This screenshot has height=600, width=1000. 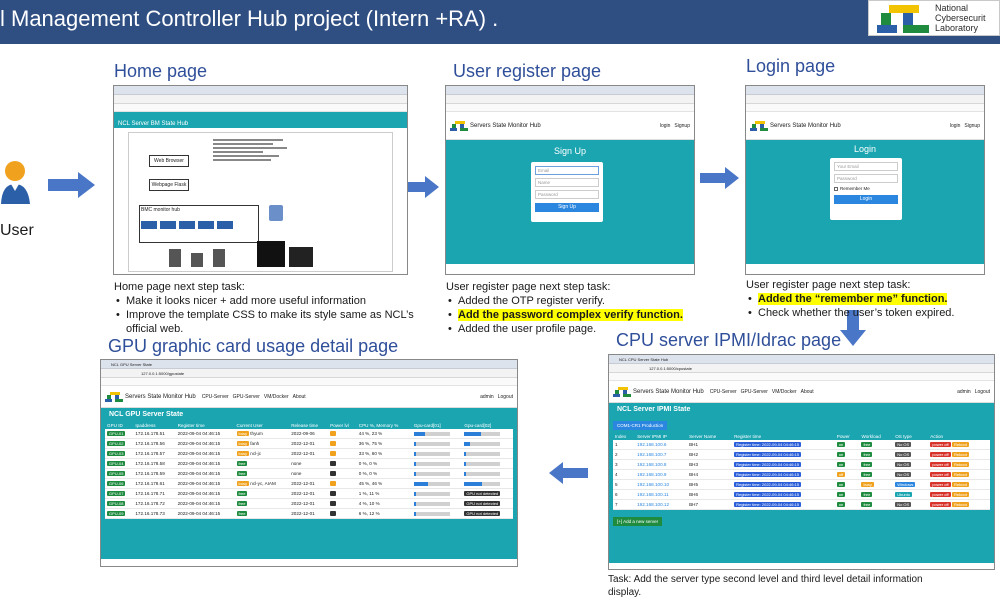 What do you see at coordinates (262, 483) in the screenshot?
I see `table-cell: busy ncl-yc, AIAM` at bounding box center [262, 483].